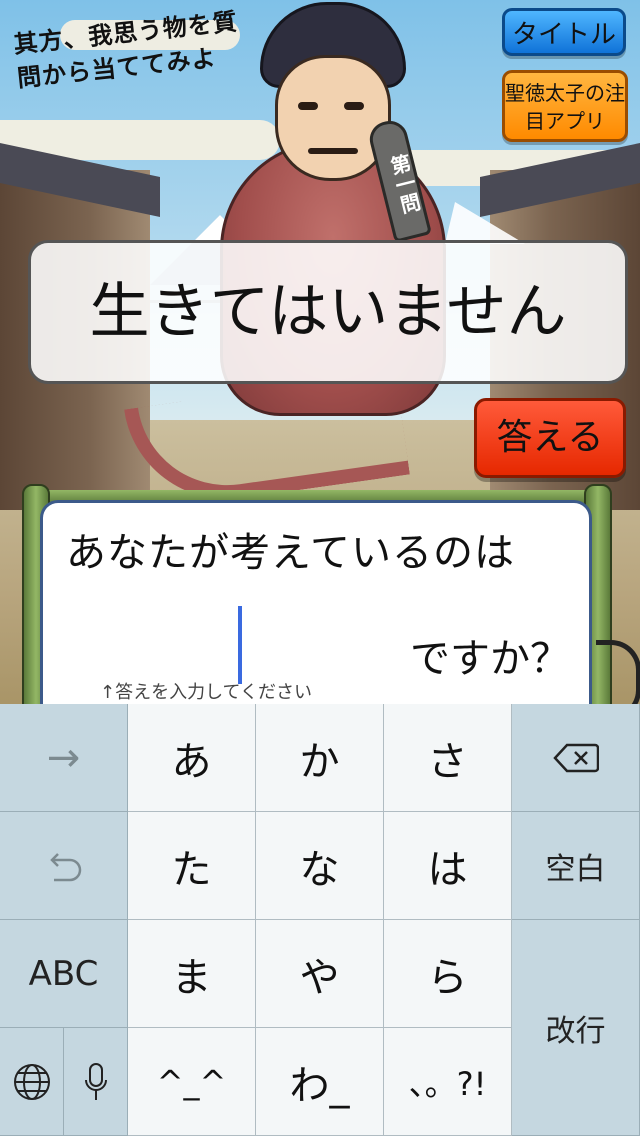 Image resolution: width=640 pixels, height=1136 pixels. What do you see at coordinates (192, 1082) in the screenshot?
I see `emoticon-key: ^_^` at bounding box center [192, 1082].